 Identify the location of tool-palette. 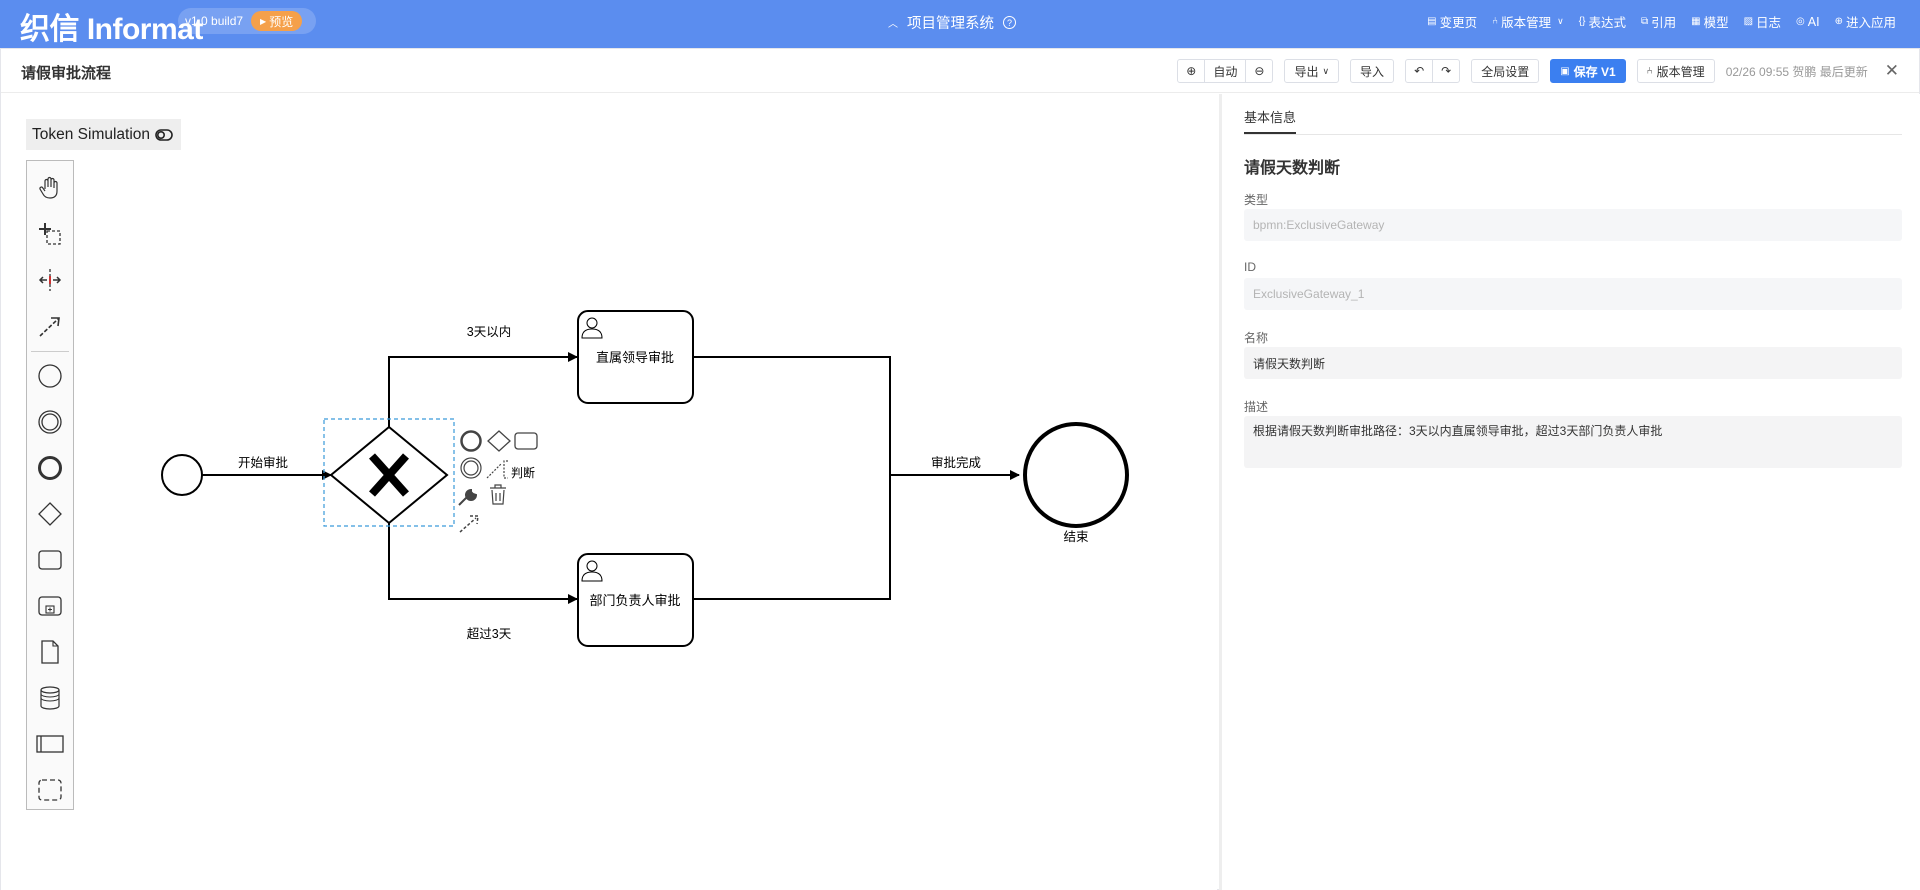
(50, 485).